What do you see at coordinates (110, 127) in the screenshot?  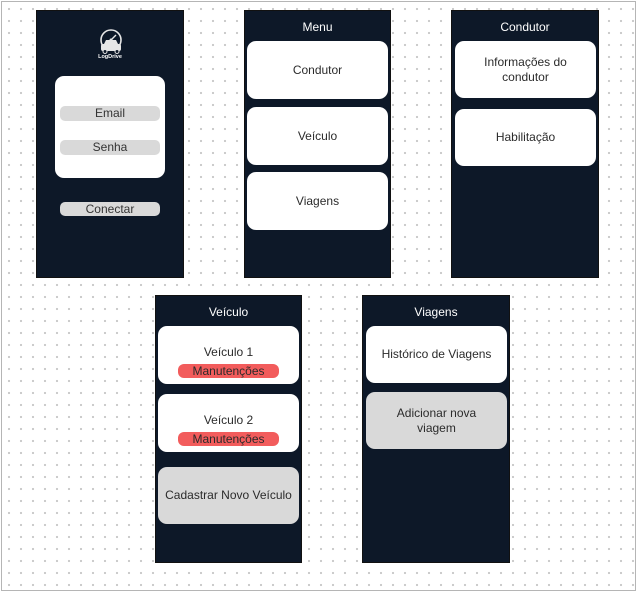 I see `login-form-card: Email Senha` at bounding box center [110, 127].